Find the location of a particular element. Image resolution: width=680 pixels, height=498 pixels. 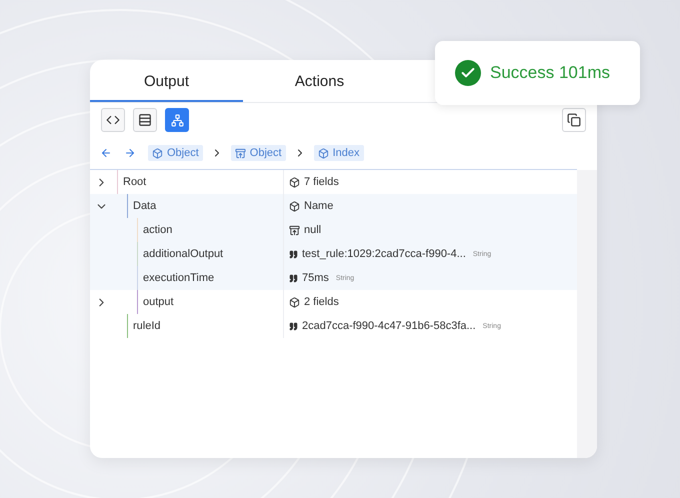

tree-row: output 2 fields is located at coordinates (333, 302).